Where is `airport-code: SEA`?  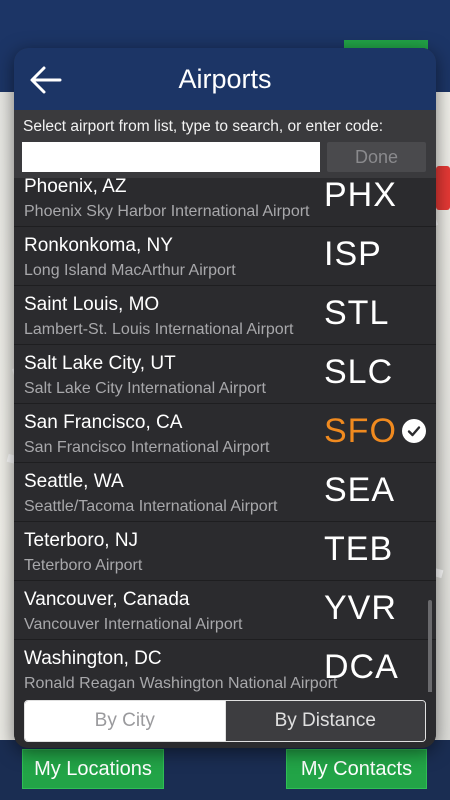 airport-code: SEA is located at coordinates (360, 490).